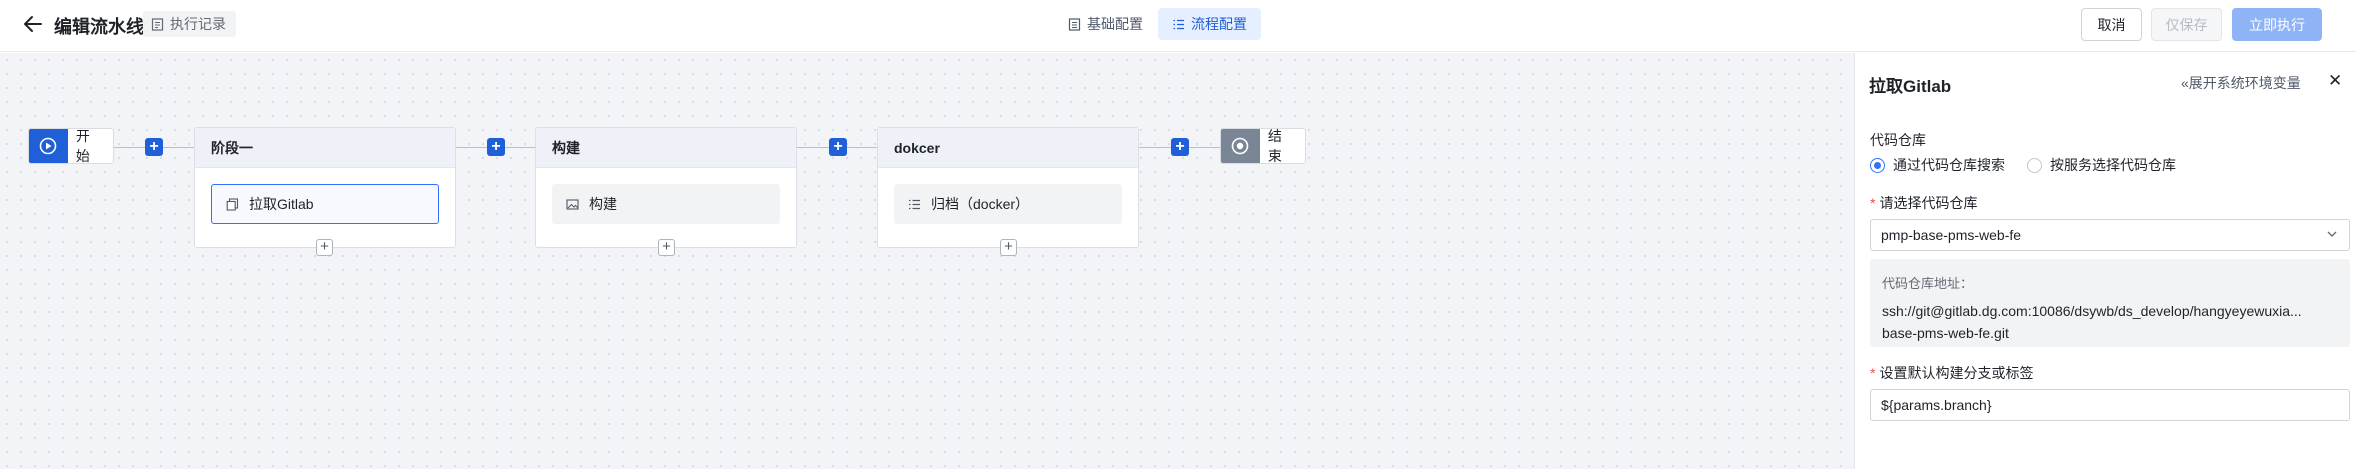 This screenshot has width=2356, height=469. What do you see at coordinates (1951, 235) in the screenshot?
I see `repo-select-value: pmp-base-pms-web-fe` at bounding box center [1951, 235].